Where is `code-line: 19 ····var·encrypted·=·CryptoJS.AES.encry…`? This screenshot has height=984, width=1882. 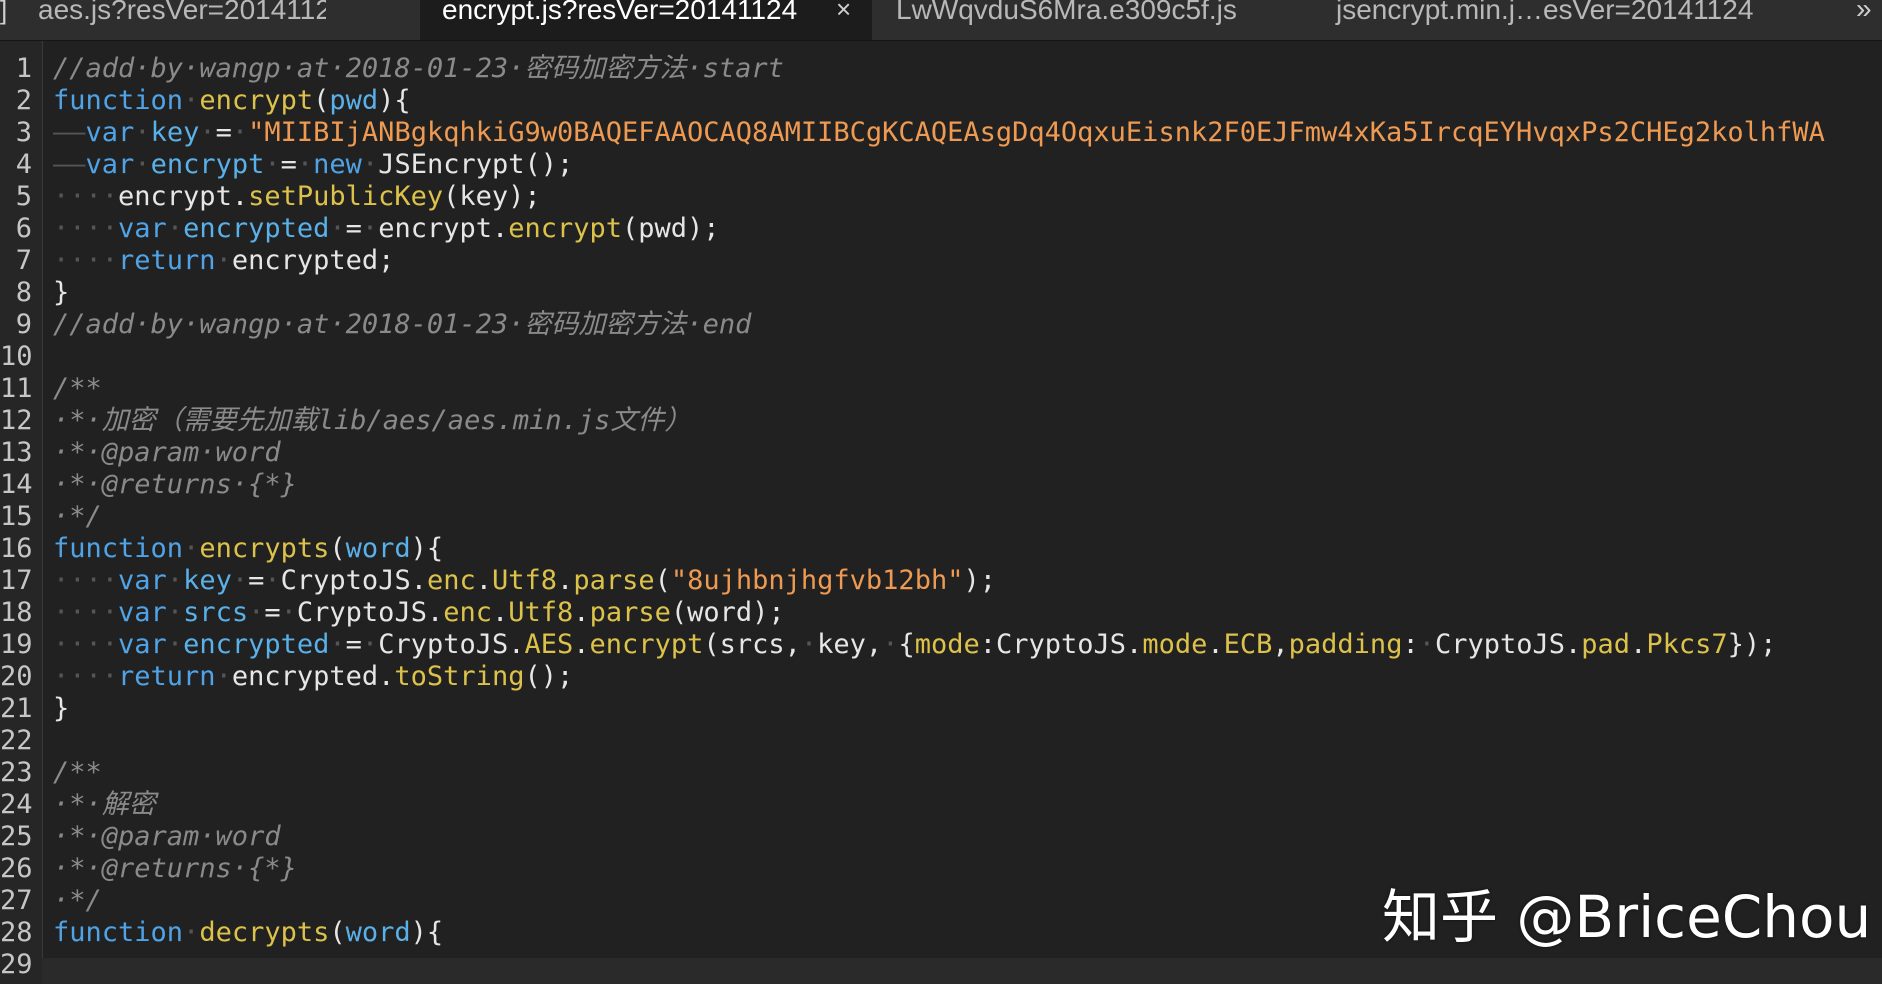
code-line: 19 ····var·encrypted·=·CryptoJS.AES.encry… is located at coordinates (941, 645).